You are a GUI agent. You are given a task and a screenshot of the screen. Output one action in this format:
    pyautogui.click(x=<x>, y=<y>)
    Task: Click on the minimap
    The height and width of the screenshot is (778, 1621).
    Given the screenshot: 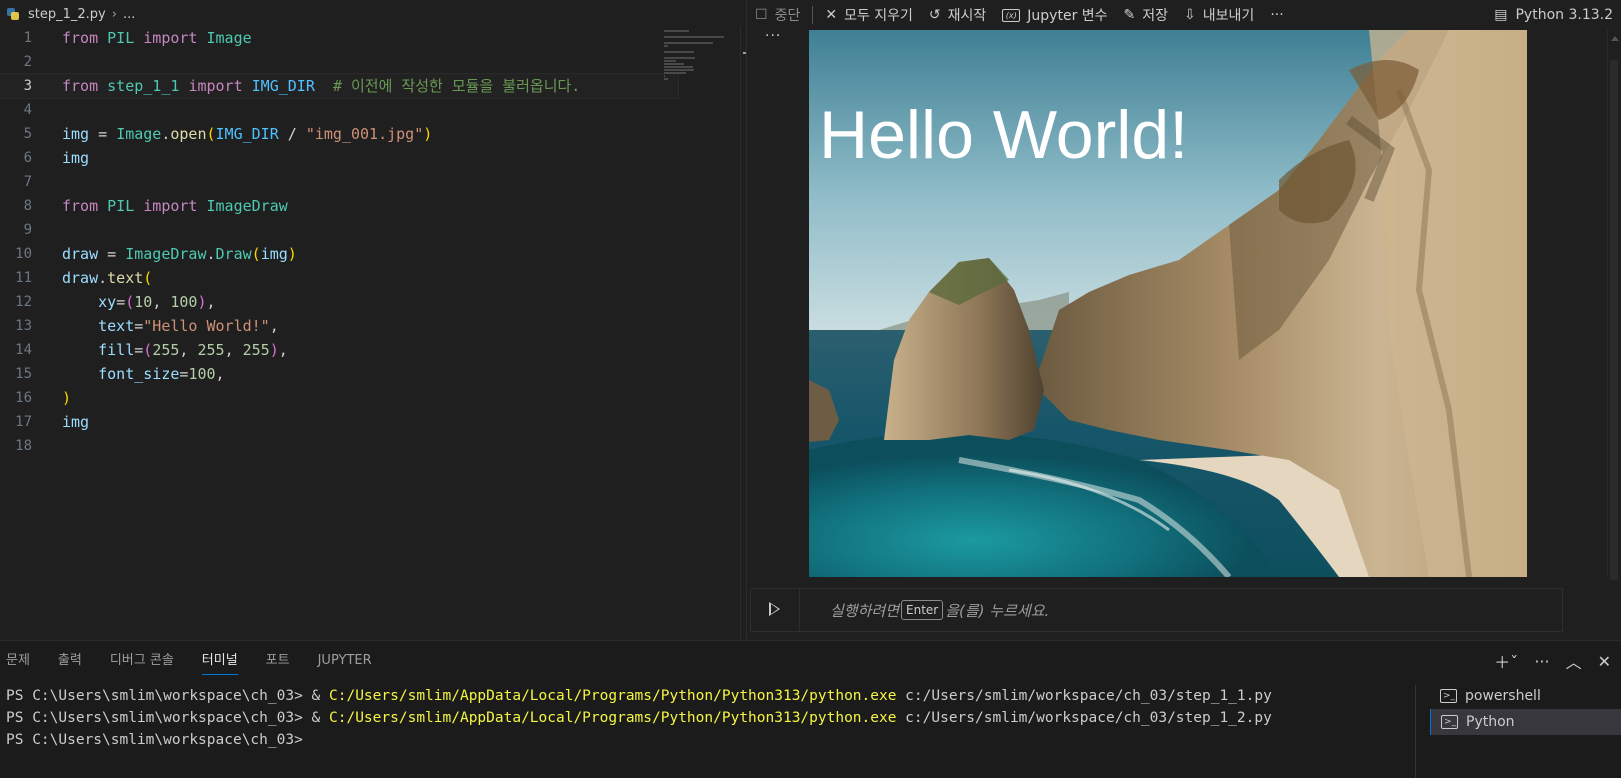 What is the action you would take?
    pyautogui.click(x=698, y=333)
    